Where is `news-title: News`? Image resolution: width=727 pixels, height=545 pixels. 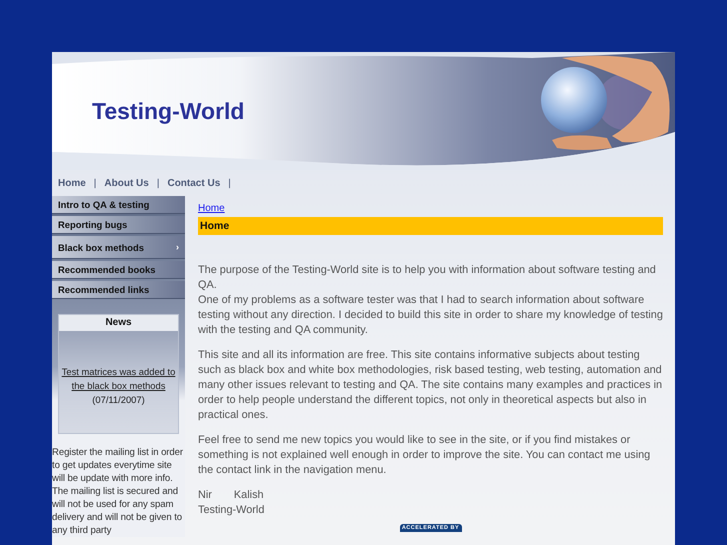 news-title: News is located at coordinates (118, 323).